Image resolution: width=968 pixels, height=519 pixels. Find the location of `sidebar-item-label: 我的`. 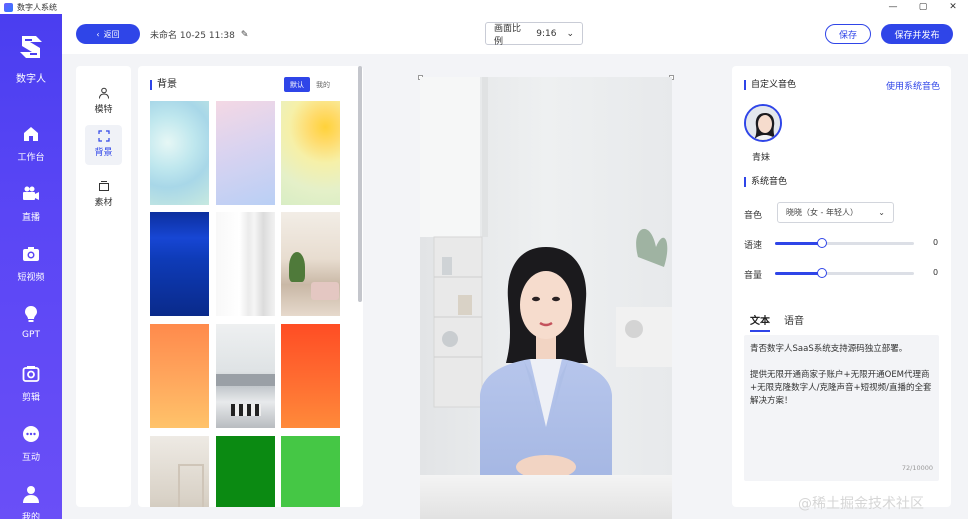

sidebar-item-label: 我的 is located at coordinates (30, 516).